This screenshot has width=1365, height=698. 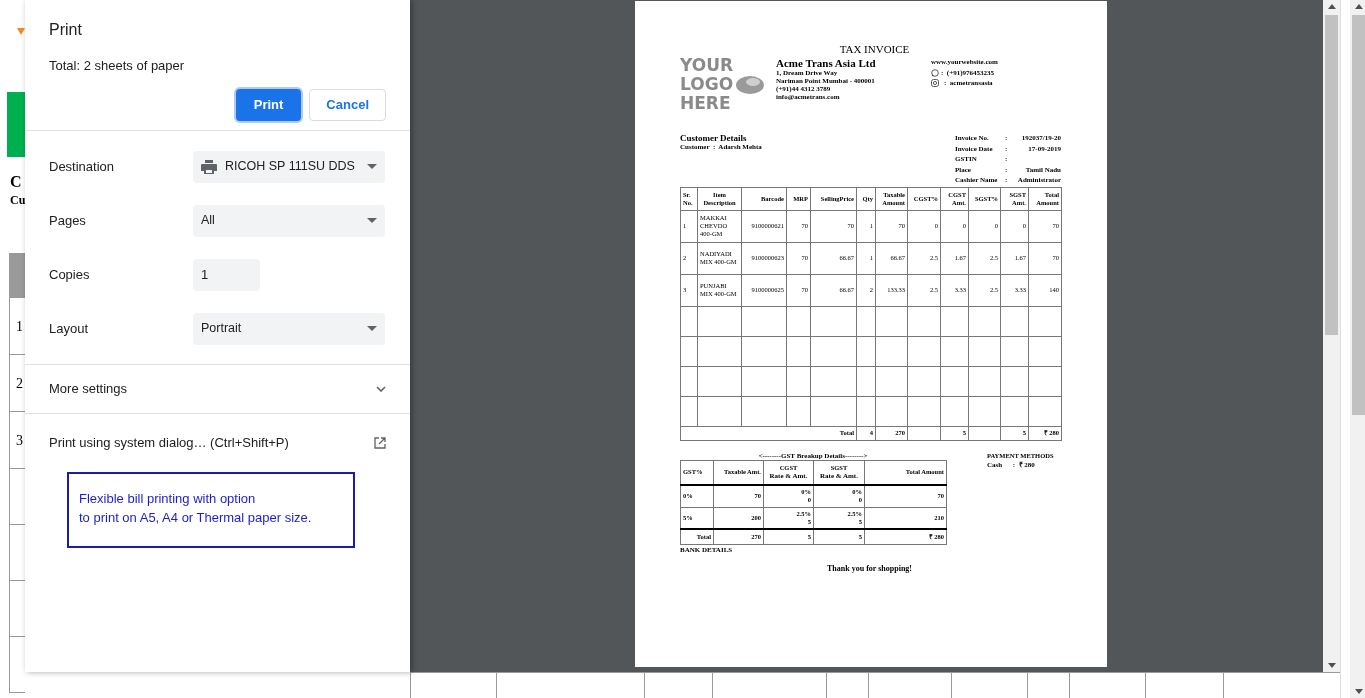 I want to click on scrollbar, so click(x=1357, y=349).